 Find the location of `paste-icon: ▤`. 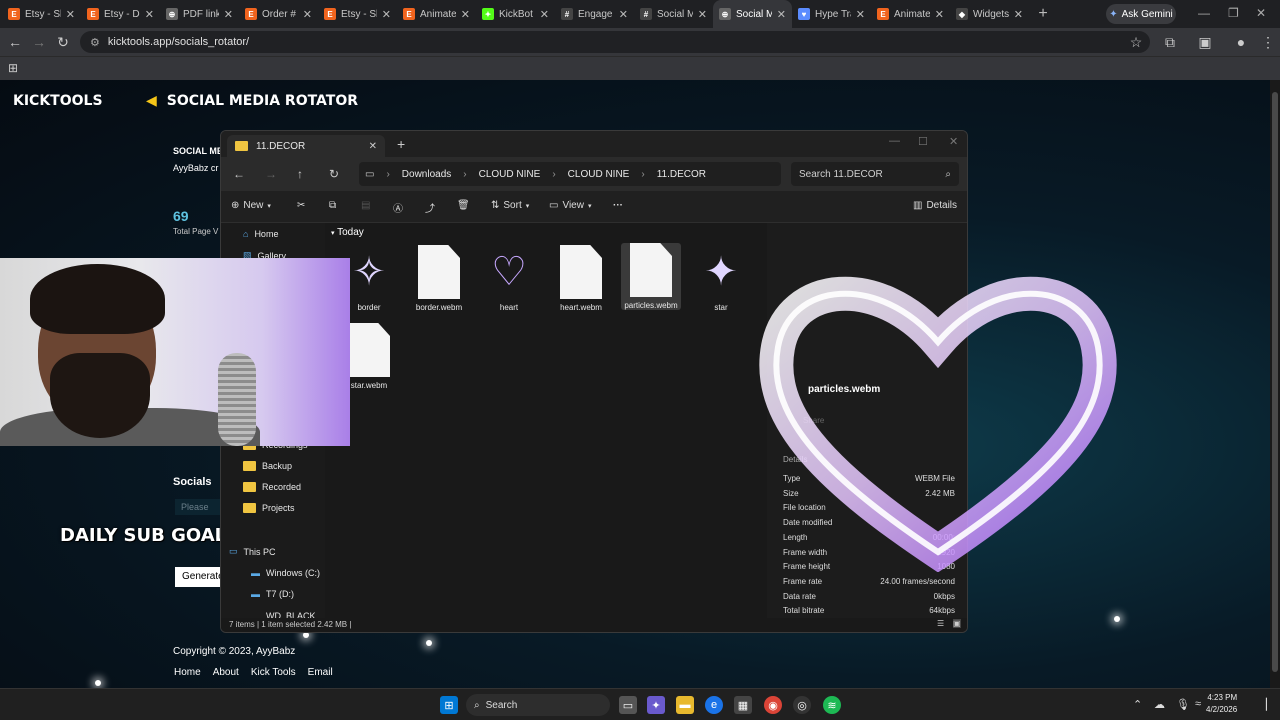

paste-icon: ▤ is located at coordinates (365, 205).